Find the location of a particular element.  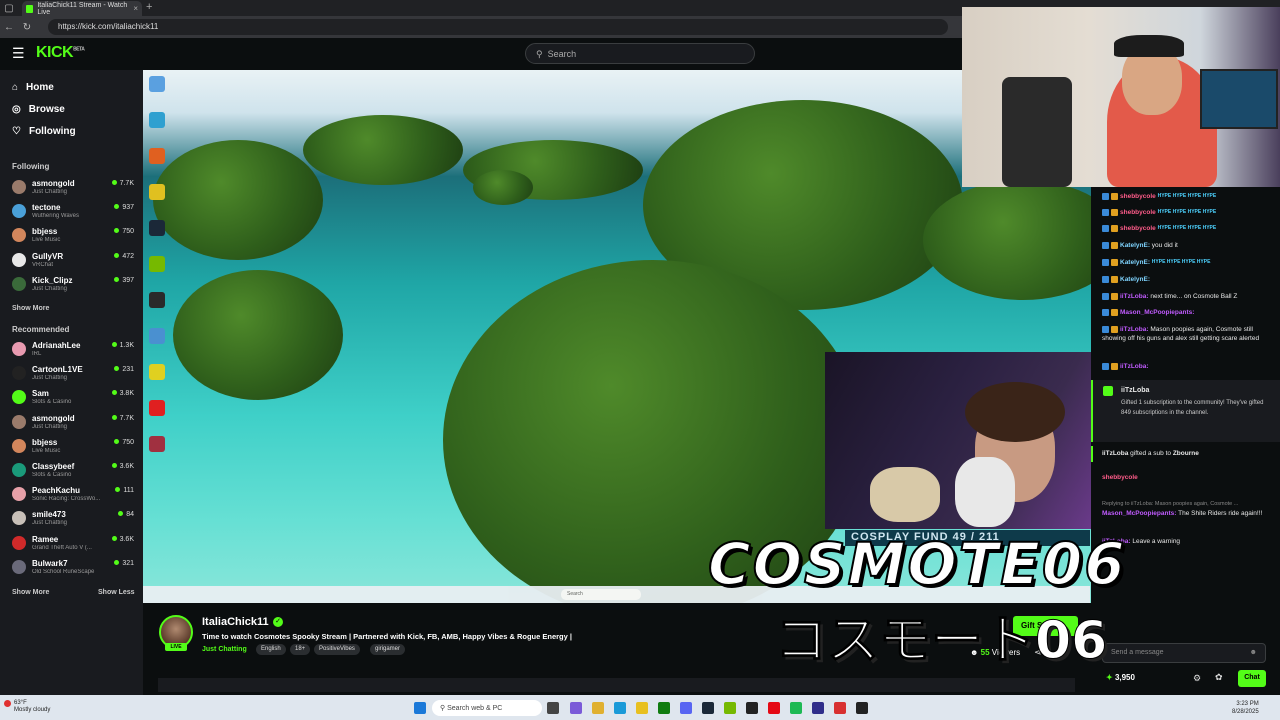

nav-following: ♡ Following is located at coordinates (44, 131).